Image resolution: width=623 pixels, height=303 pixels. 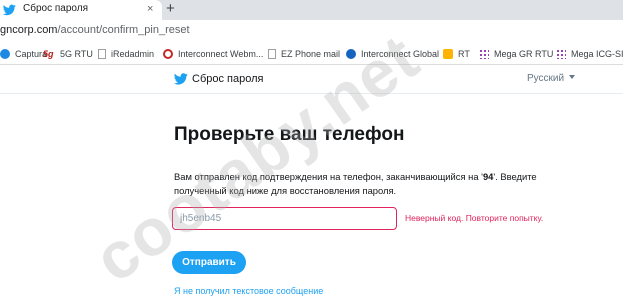 I want to click on browser-tab-active: Сброс пароля ×, so click(x=81, y=10).